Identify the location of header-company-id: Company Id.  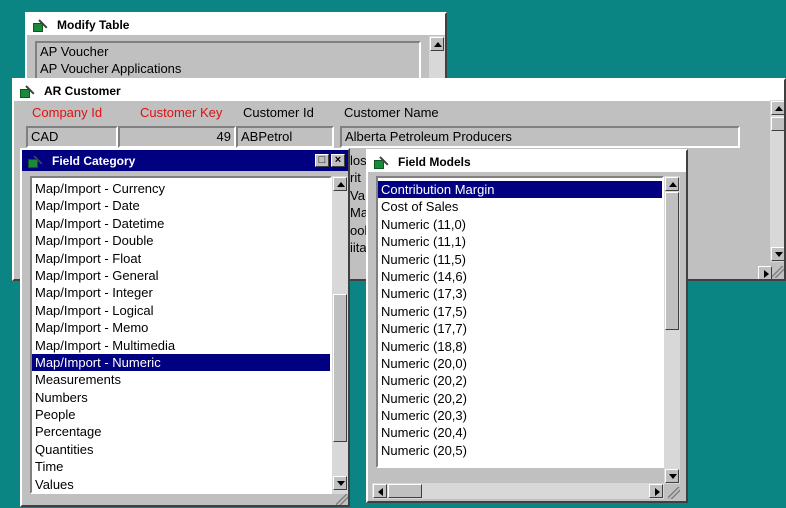
(67, 112).